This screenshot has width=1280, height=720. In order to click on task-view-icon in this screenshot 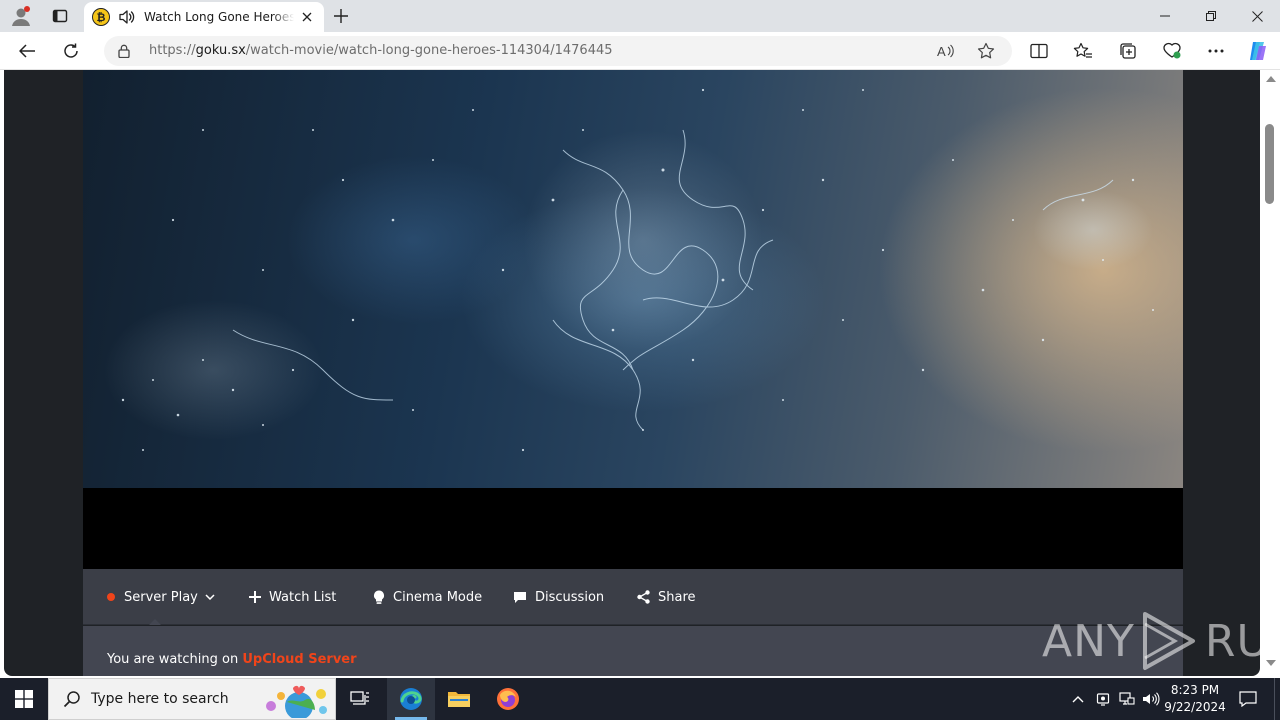, I will do `click(360, 699)`.